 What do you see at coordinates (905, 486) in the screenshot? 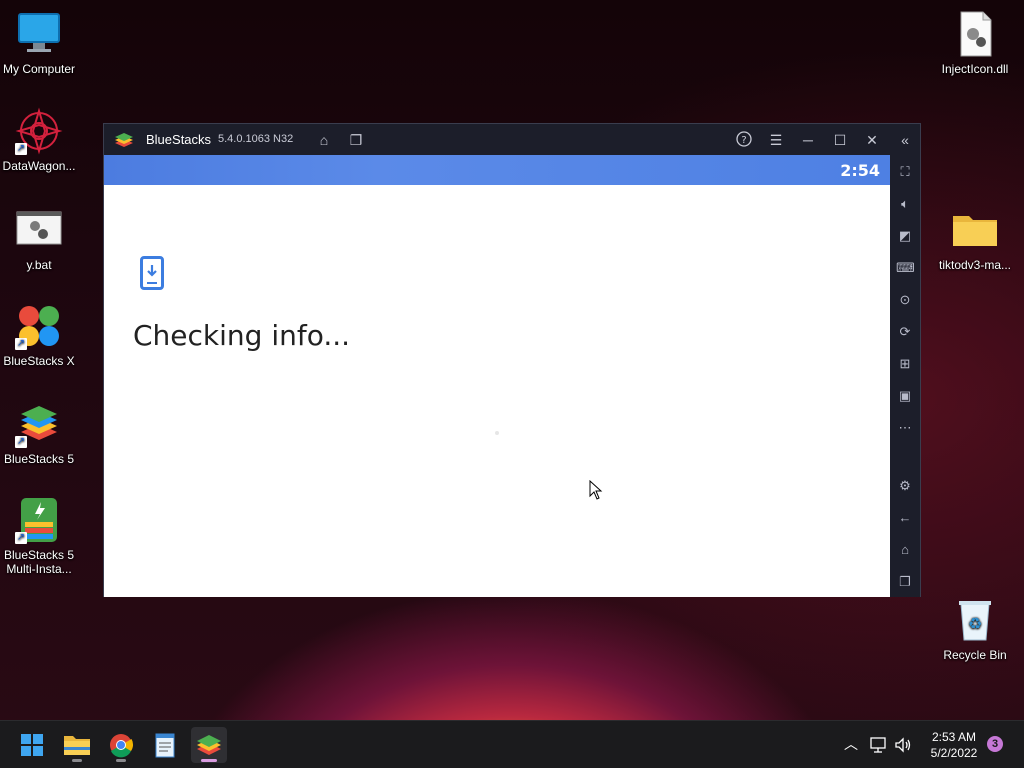
I see `settings-icon: ⚙` at bounding box center [905, 486].